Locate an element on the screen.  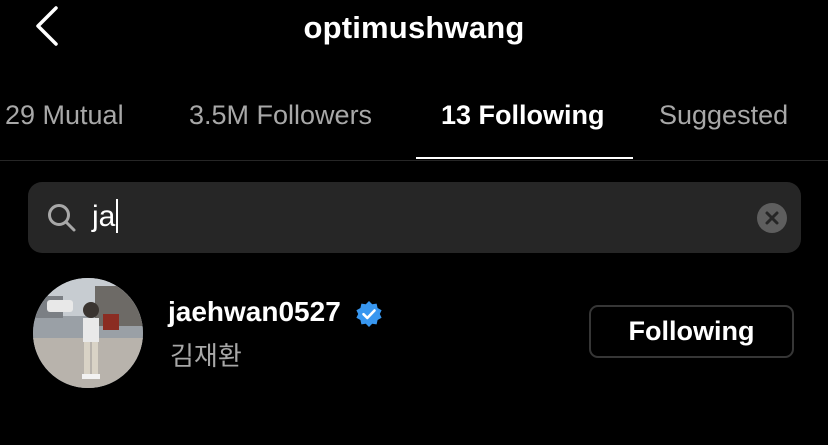
tab-following: 13 Following is located at coordinates (523, 115).